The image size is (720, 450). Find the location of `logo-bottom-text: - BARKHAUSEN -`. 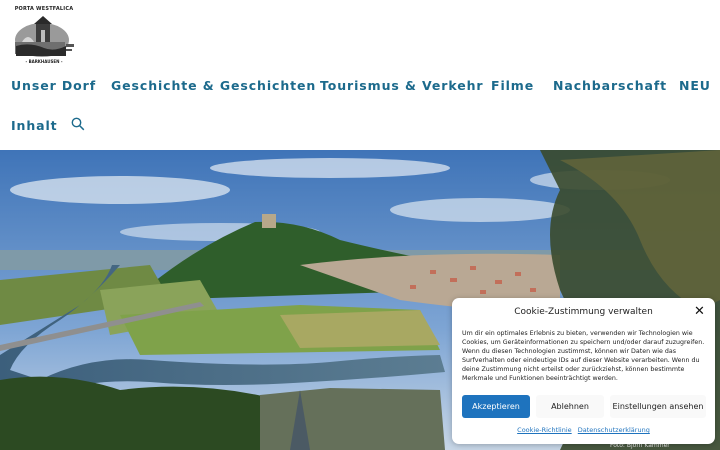

logo-bottom-text: - BARKHAUSEN - is located at coordinates (44, 61).